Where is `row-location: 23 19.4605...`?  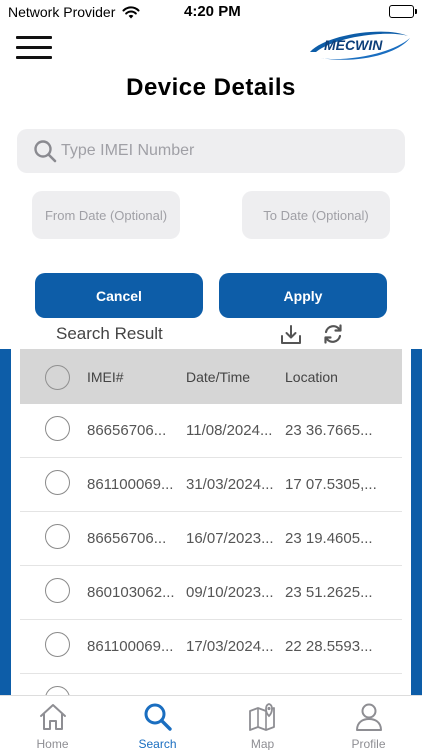
row-location: 23 19.4605... is located at coordinates (329, 538).